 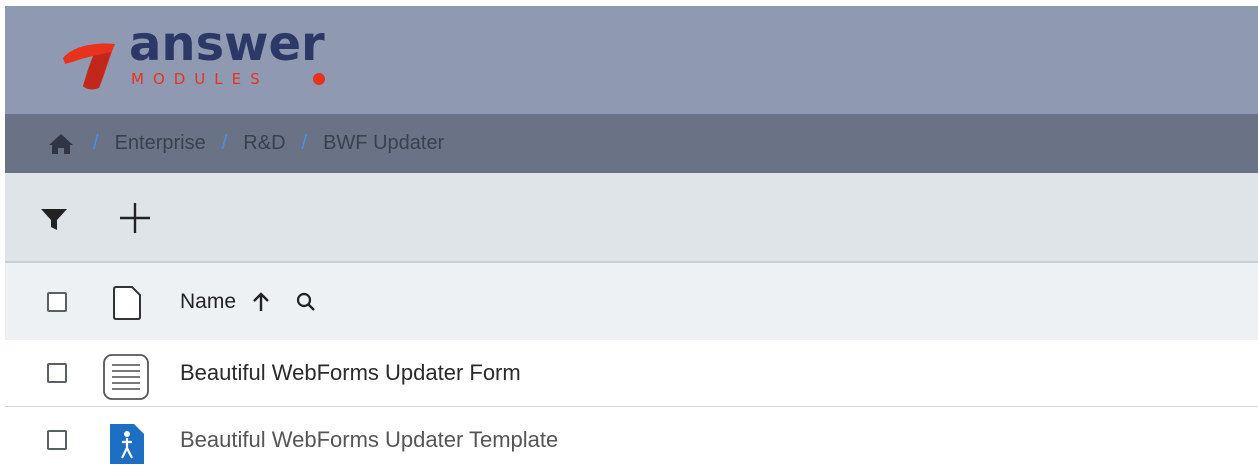 What do you see at coordinates (127, 303) in the screenshot?
I see `document-icon` at bounding box center [127, 303].